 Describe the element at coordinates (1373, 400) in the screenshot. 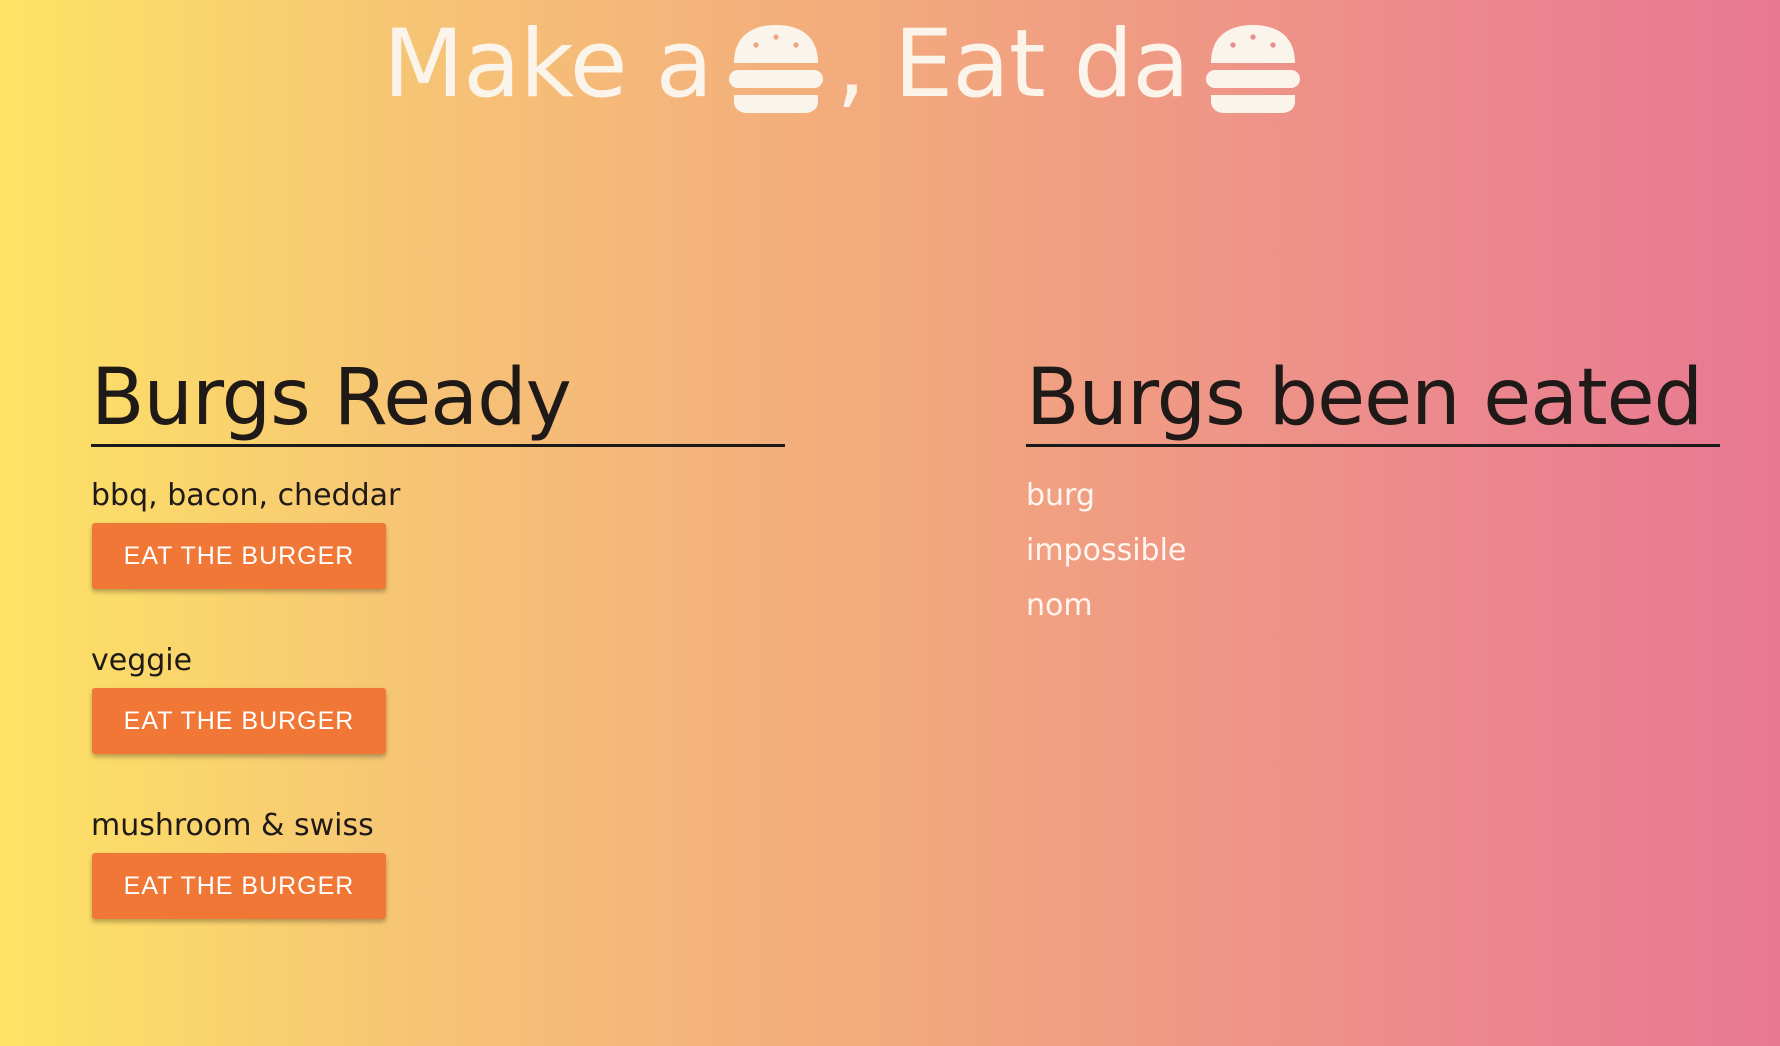

I see `eaten-heading: Burgs been eated` at that location.